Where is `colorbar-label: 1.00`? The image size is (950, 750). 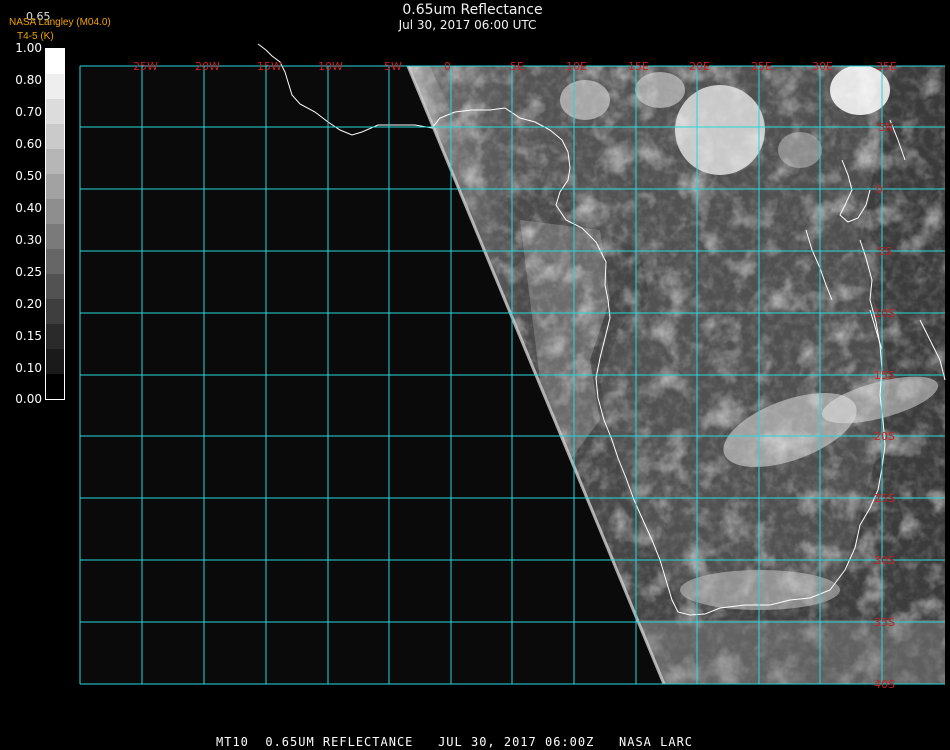
colorbar-label: 1.00 is located at coordinates (28, 48).